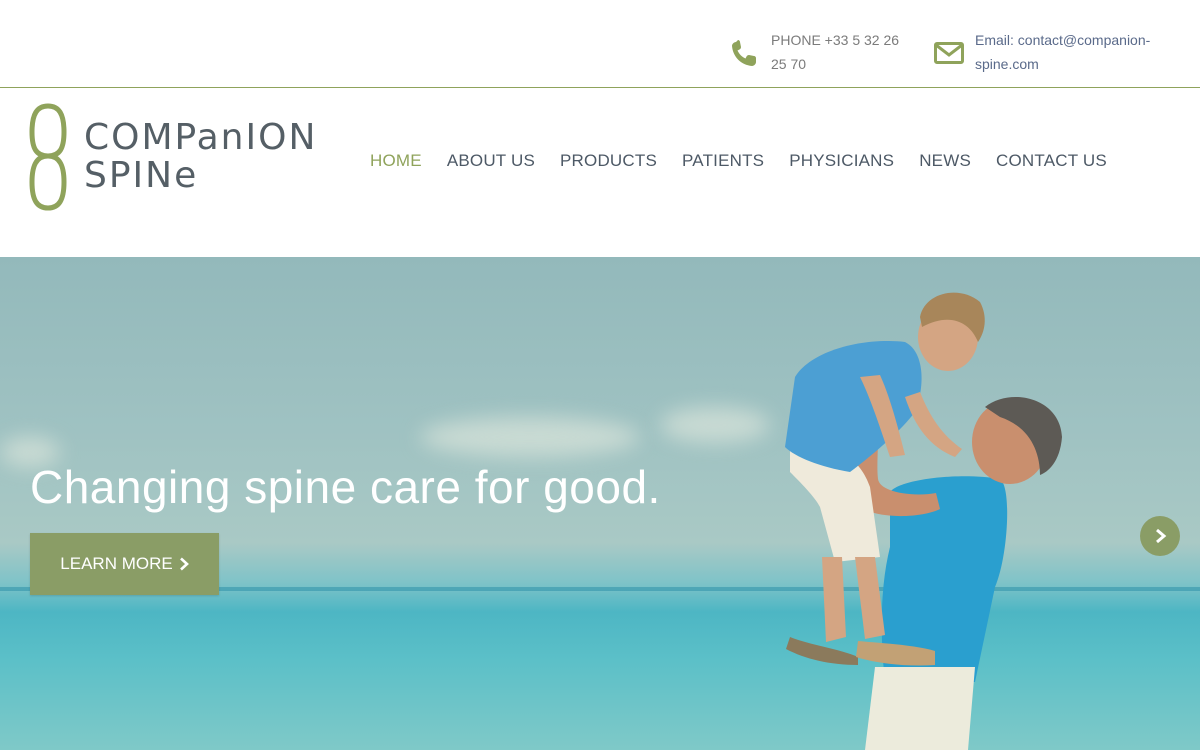 The image size is (1200, 750). I want to click on phone-contact: PHONE +33 5 32 26 25 70, so click(823, 52).